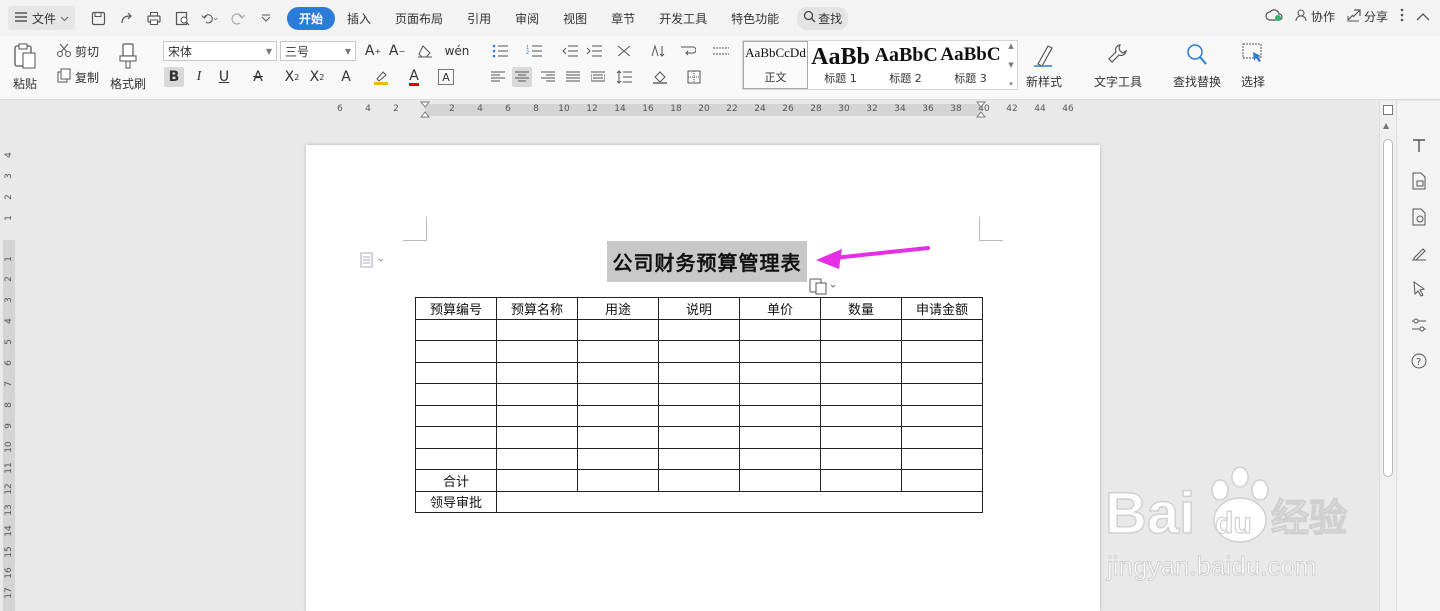 Image resolution: width=1440 pixels, height=611 pixels. I want to click on font-size-select: 三号 ▼, so click(318, 51).